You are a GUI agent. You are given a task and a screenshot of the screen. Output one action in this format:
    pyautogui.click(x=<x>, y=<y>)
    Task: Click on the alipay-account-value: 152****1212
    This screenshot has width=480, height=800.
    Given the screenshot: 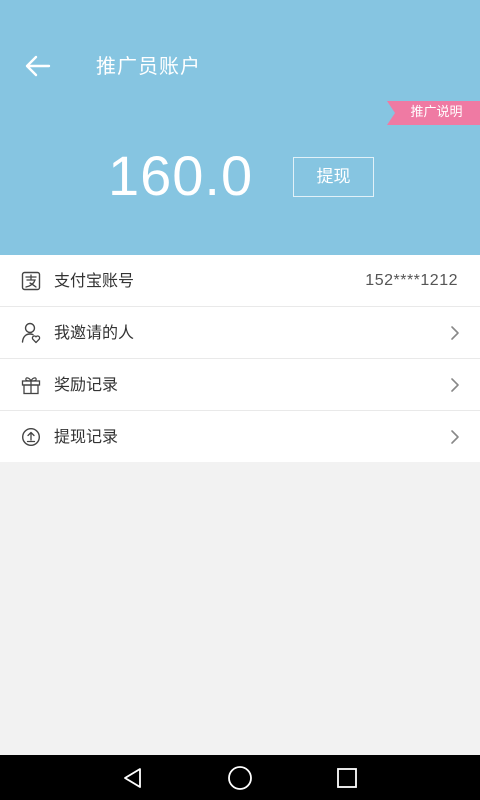 What is the action you would take?
    pyautogui.click(x=411, y=280)
    